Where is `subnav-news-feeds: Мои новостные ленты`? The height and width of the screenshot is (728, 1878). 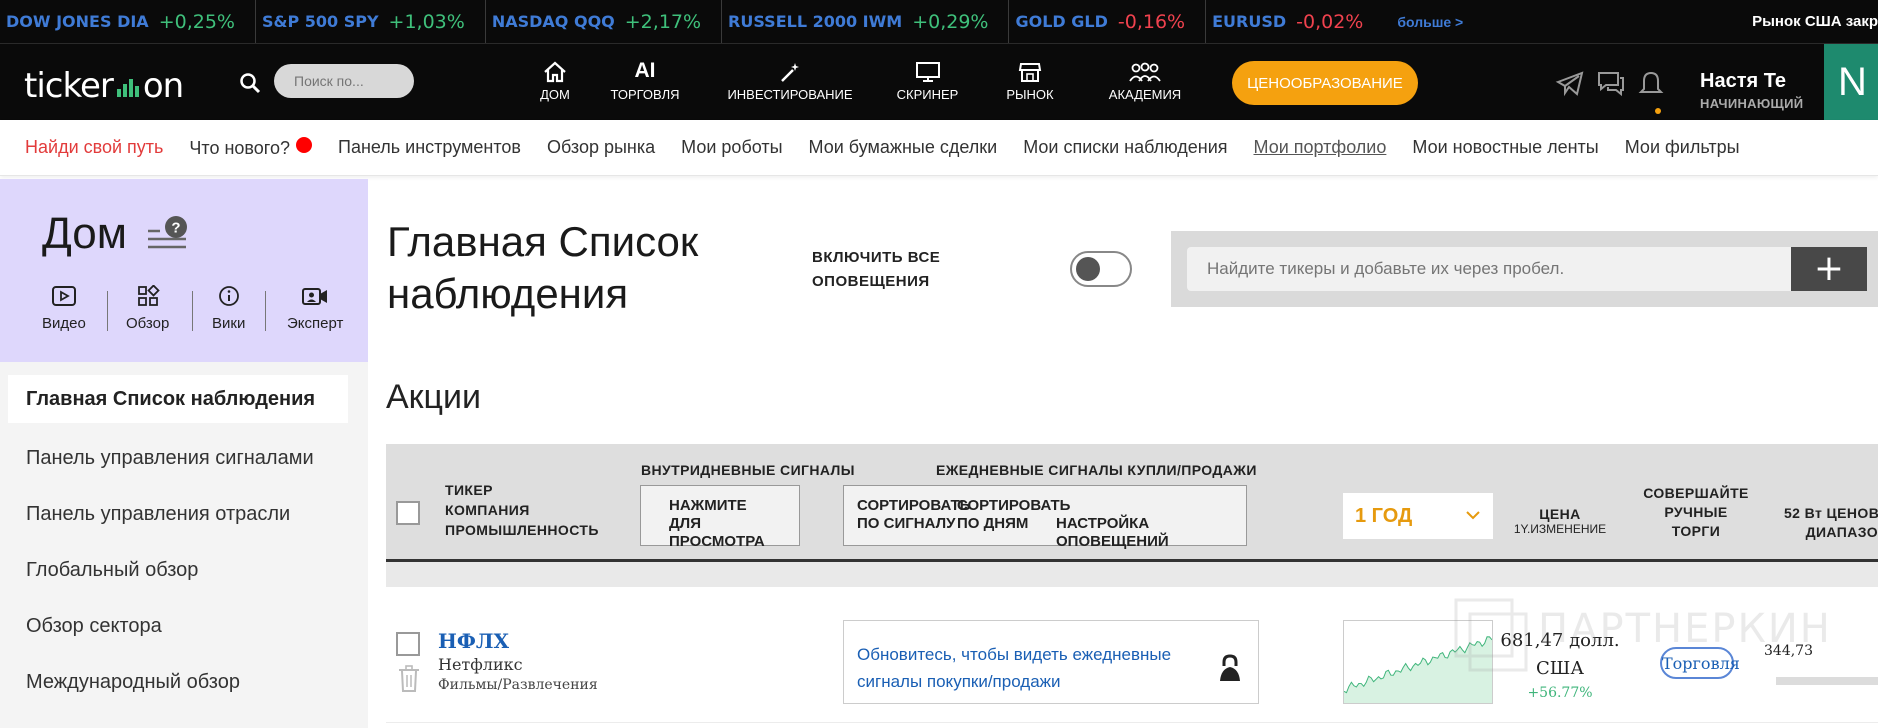 subnav-news-feeds: Мои новостные ленты is located at coordinates (1505, 147).